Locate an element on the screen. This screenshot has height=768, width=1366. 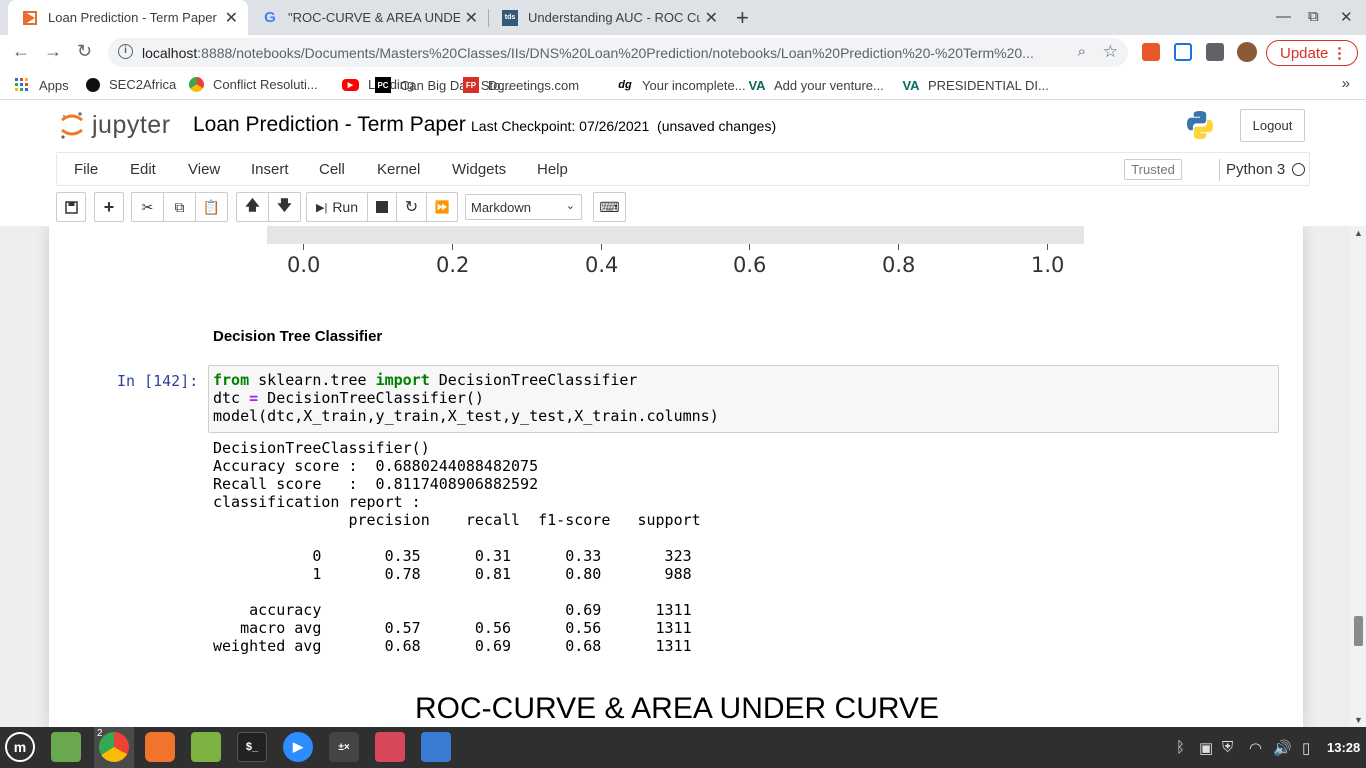
interrupt-button is located at coordinates (382, 207).